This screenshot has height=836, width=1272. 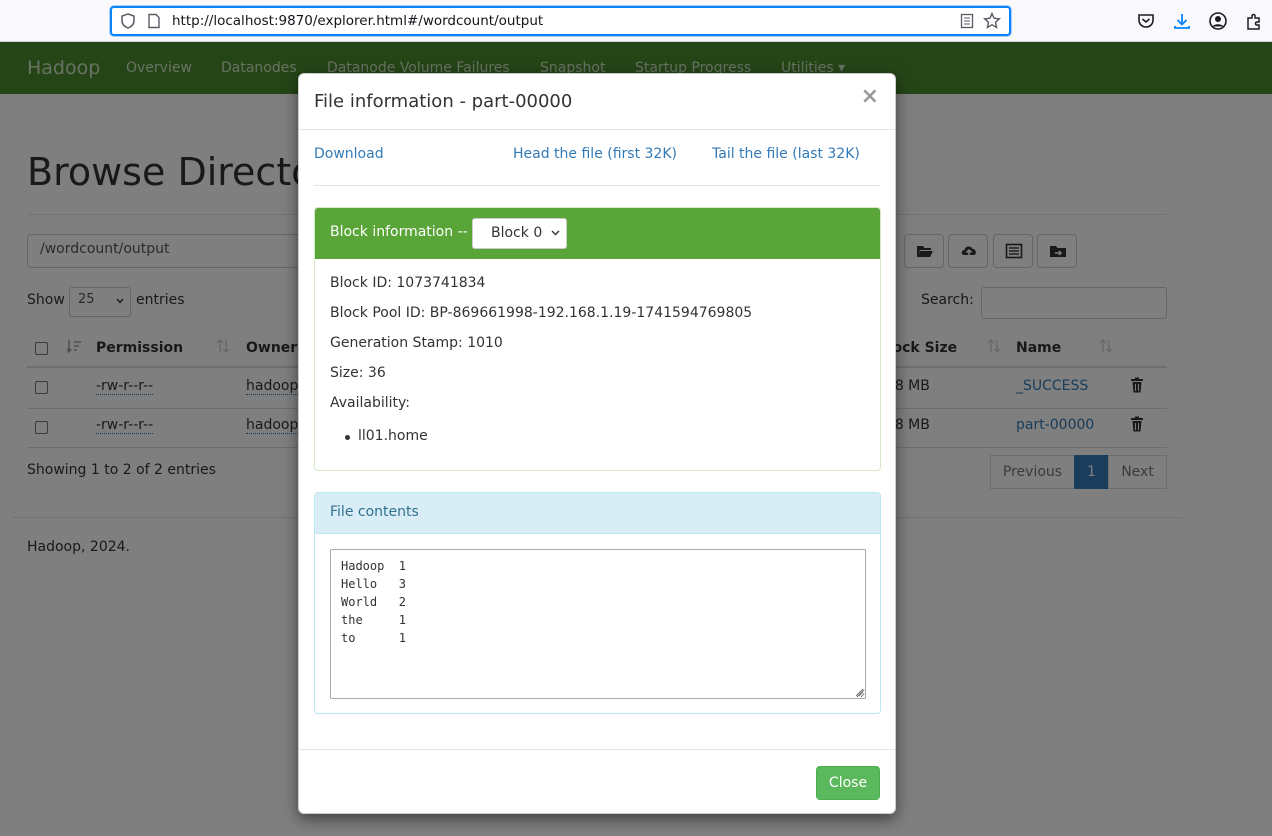 What do you see at coordinates (399, 232) in the screenshot?
I see `block-panel-title: Block information --` at bounding box center [399, 232].